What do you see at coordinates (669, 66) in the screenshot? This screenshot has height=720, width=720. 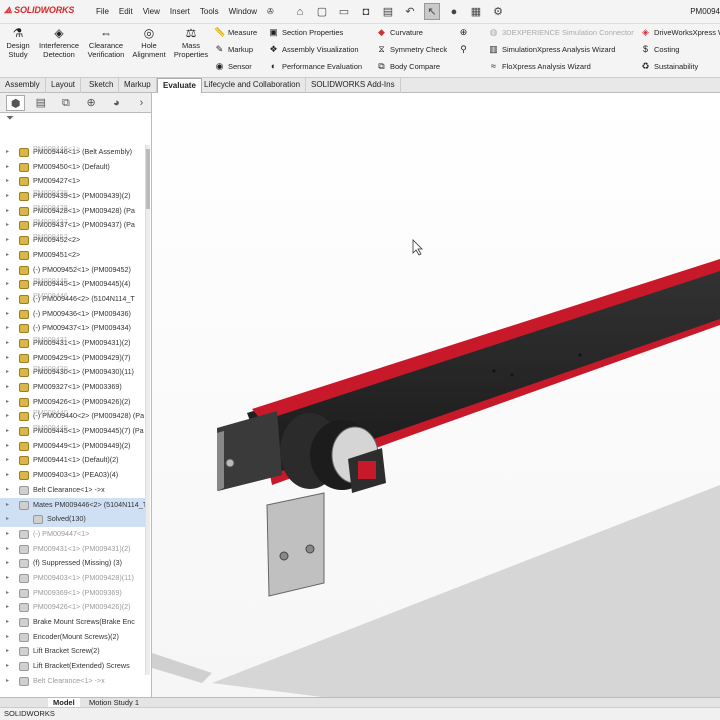 I see `sustainability-button: ♻ Sustainability` at bounding box center [669, 66].